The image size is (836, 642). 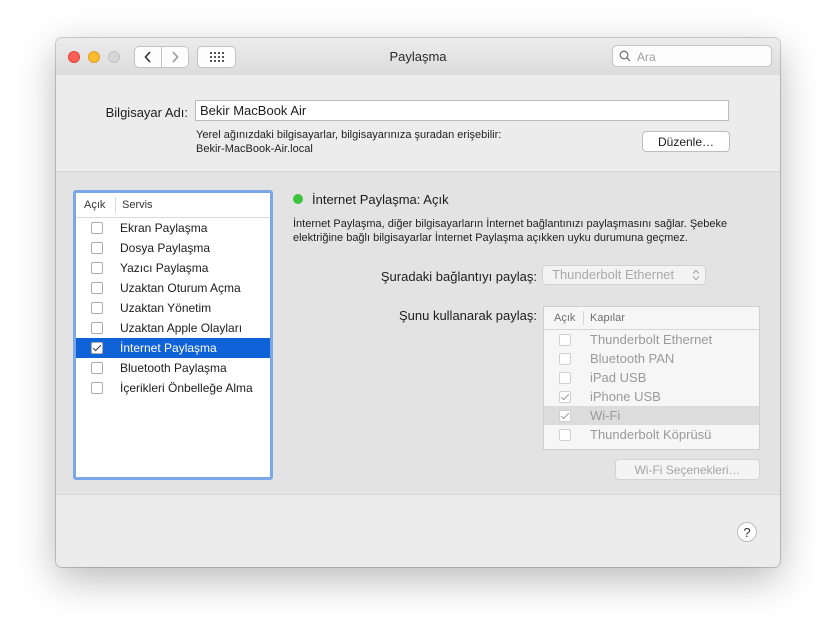 I want to click on port-label: Wi-Fi, so click(x=605, y=415).